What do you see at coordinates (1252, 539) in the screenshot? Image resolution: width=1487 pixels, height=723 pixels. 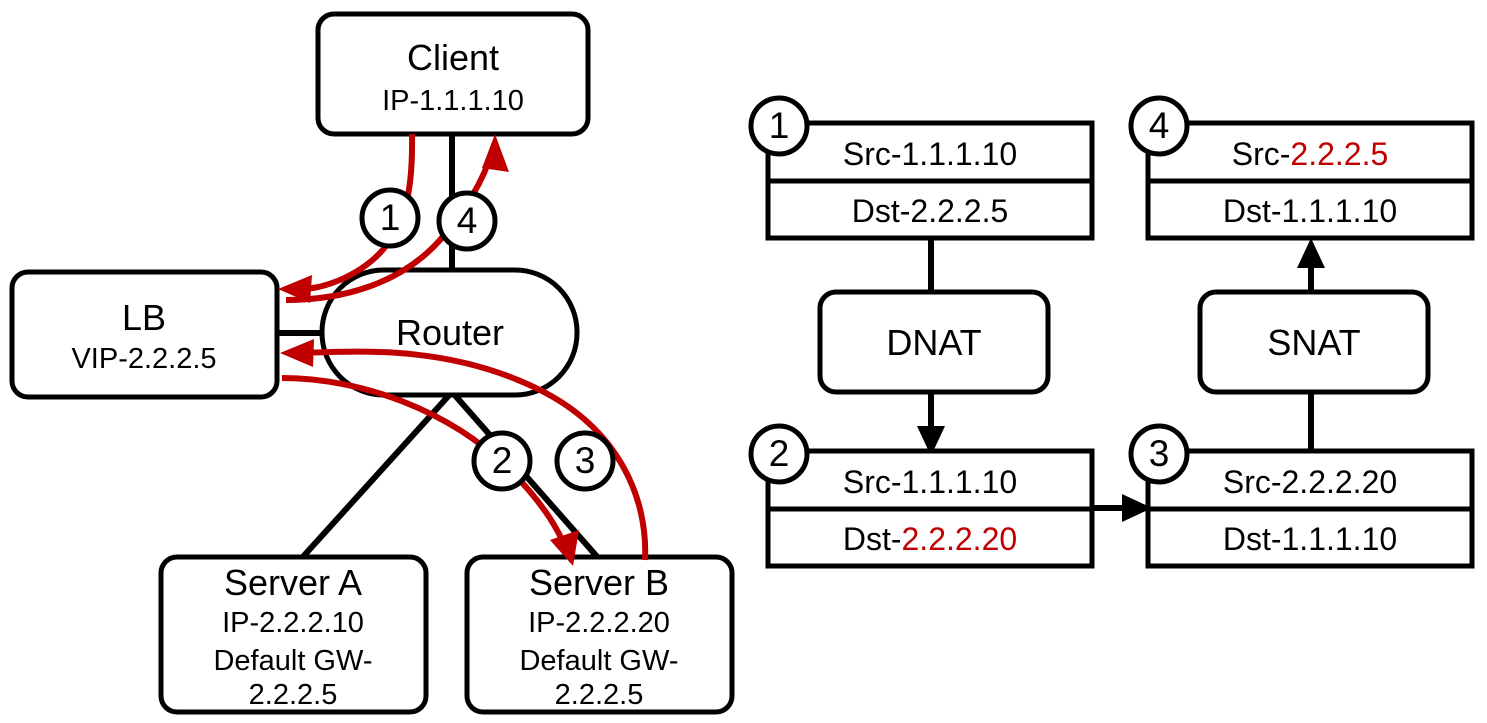 I see `packet-3-dst-label: Dst-` at bounding box center [1252, 539].